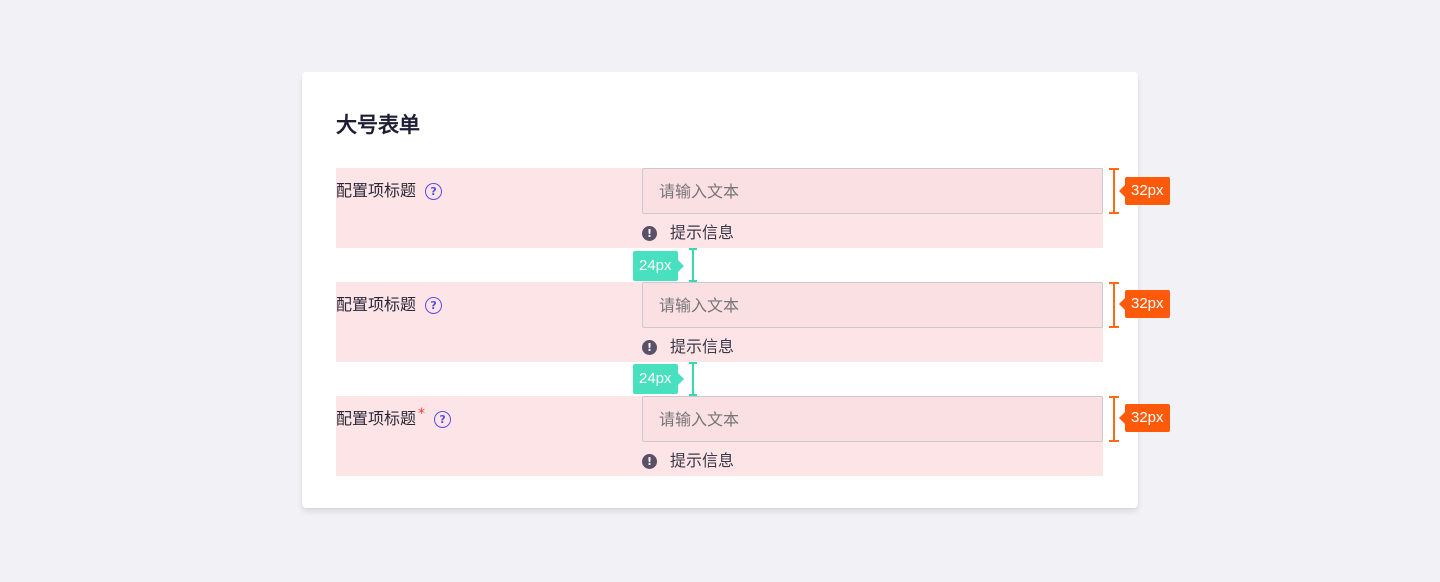 Image resolution: width=1440 pixels, height=582 pixels. I want to click on form-row-label: 配置项标题 * ?, so click(394, 418).